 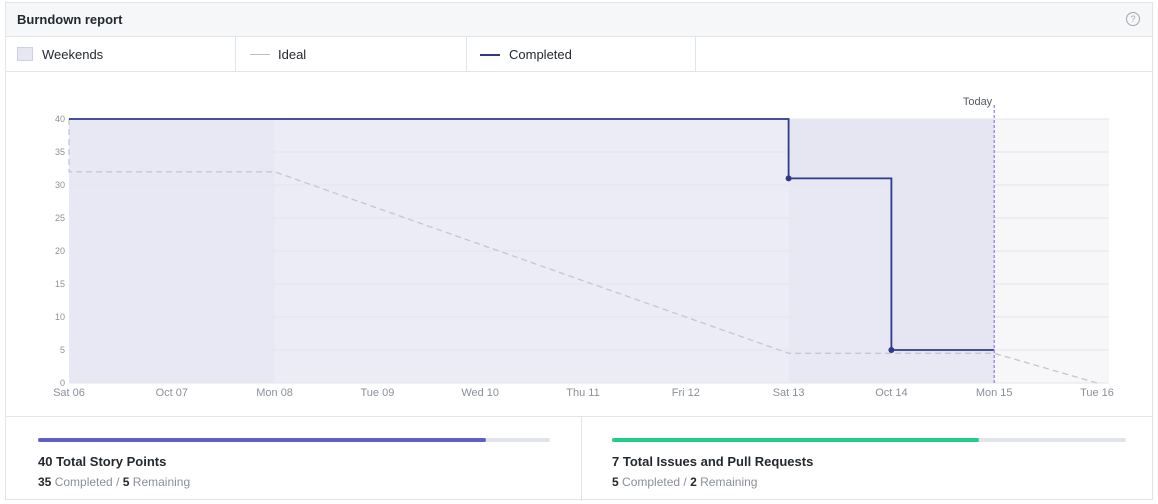 I want to click on issues-remaining-label: Remaining, so click(x=729, y=482).